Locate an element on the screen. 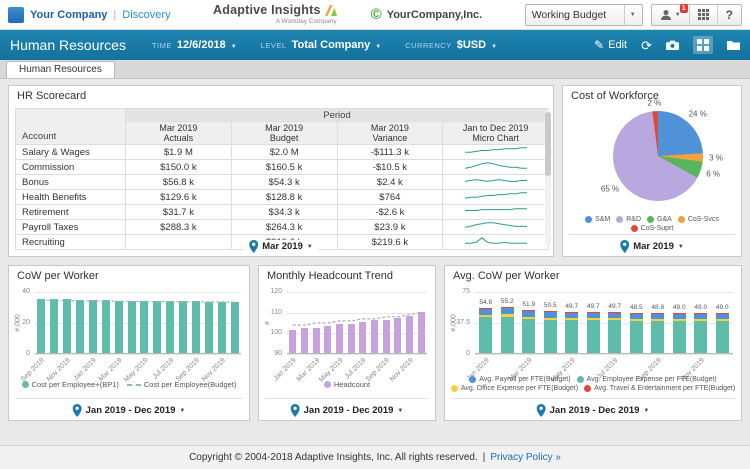 The height and width of the screenshot is (469, 750). headcount-period-selector: Jan 2019 - Dec 2019 ▼ is located at coordinates (347, 410).